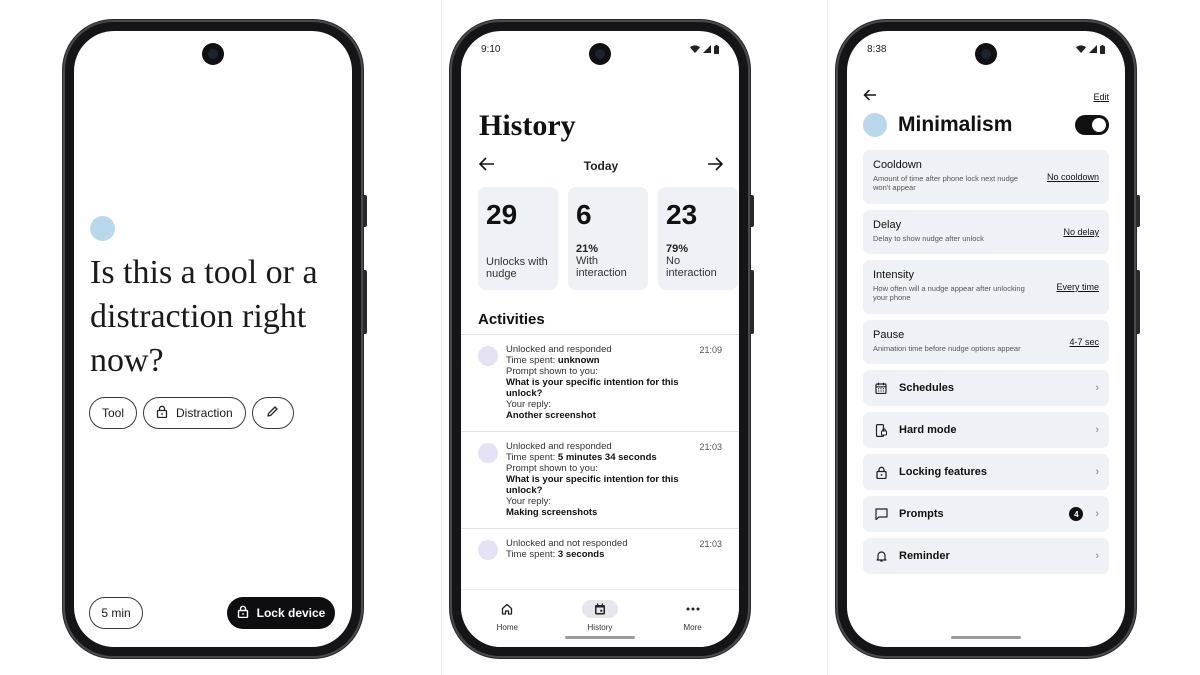 The width and height of the screenshot is (1200, 675). What do you see at coordinates (986, 430) in the screenshot?
I see `menu-hard-mode: Hard mode ›` at bounding box center [986, 430].